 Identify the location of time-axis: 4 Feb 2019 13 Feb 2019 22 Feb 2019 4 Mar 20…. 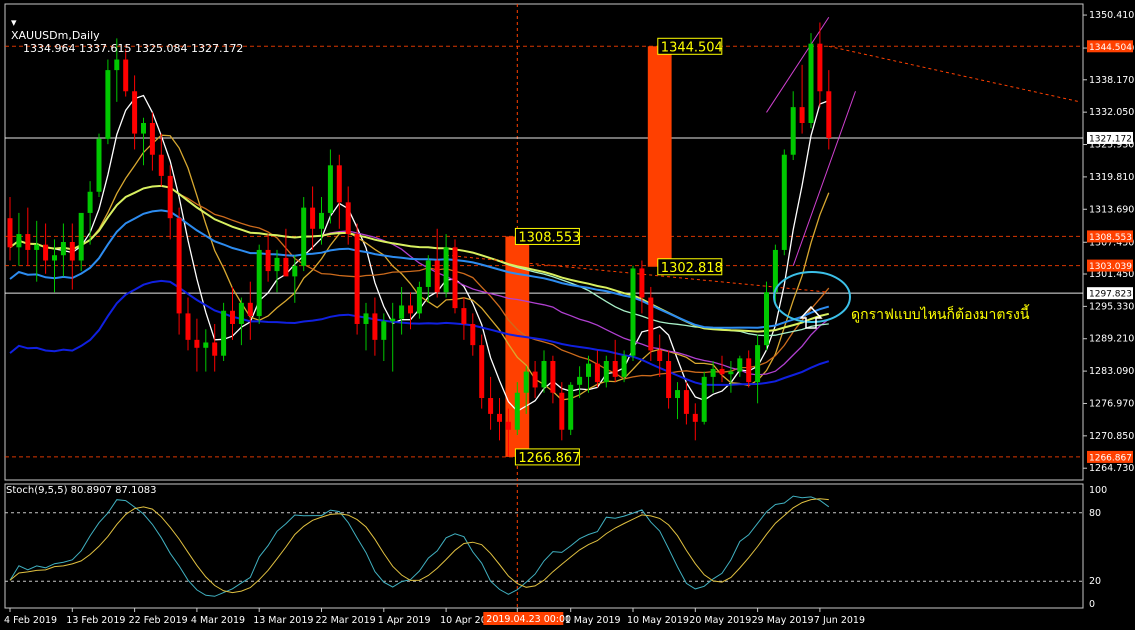
(434, 617).